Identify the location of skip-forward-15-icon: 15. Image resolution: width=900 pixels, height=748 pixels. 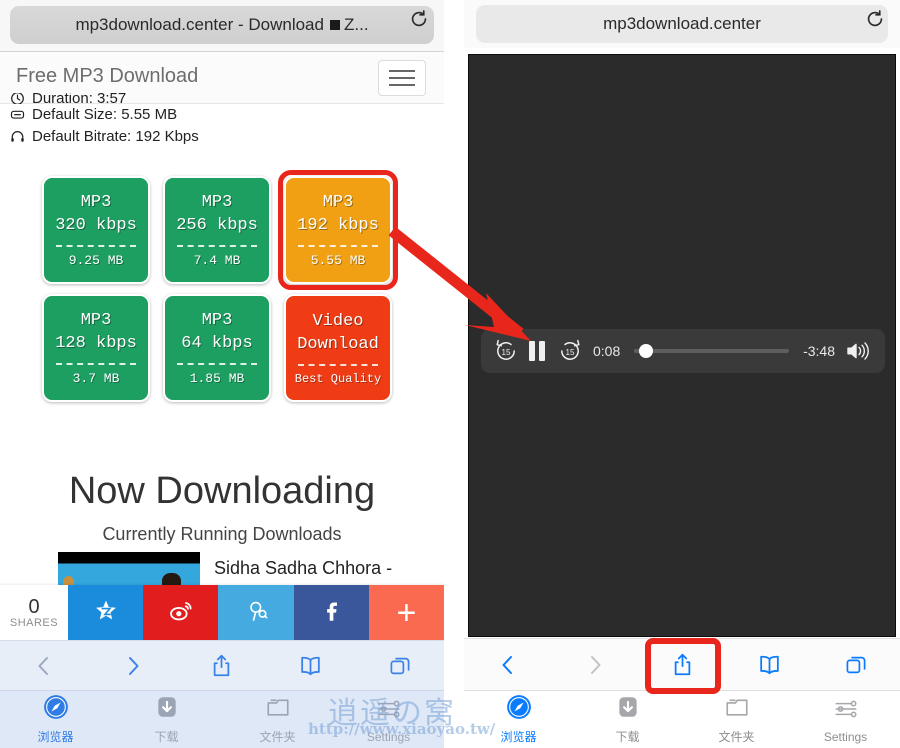
(570, 351).